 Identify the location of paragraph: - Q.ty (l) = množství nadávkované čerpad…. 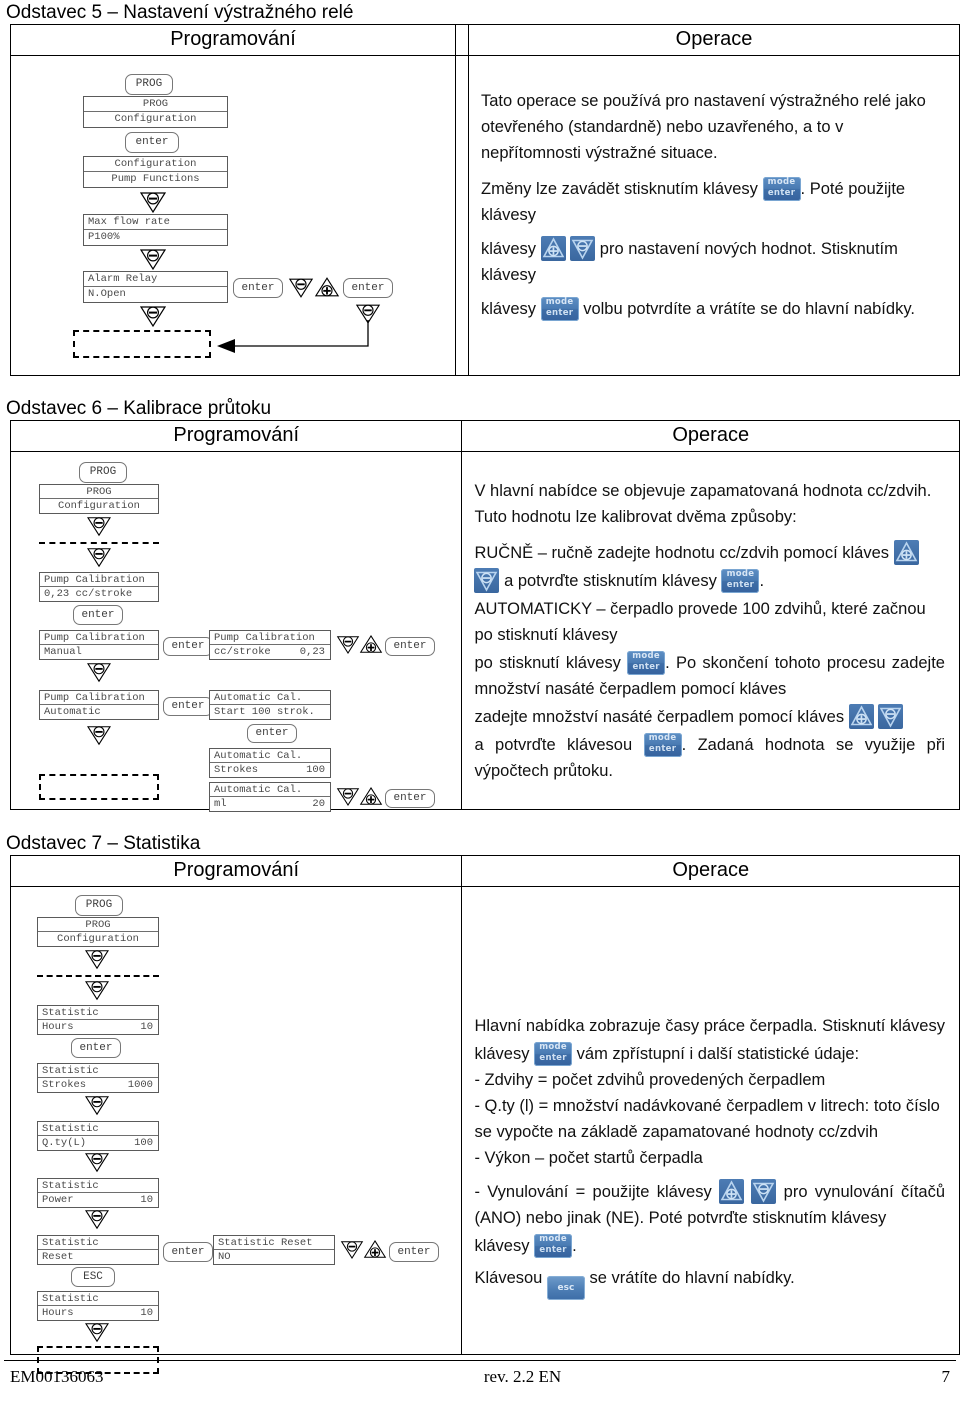
(707, 1119).